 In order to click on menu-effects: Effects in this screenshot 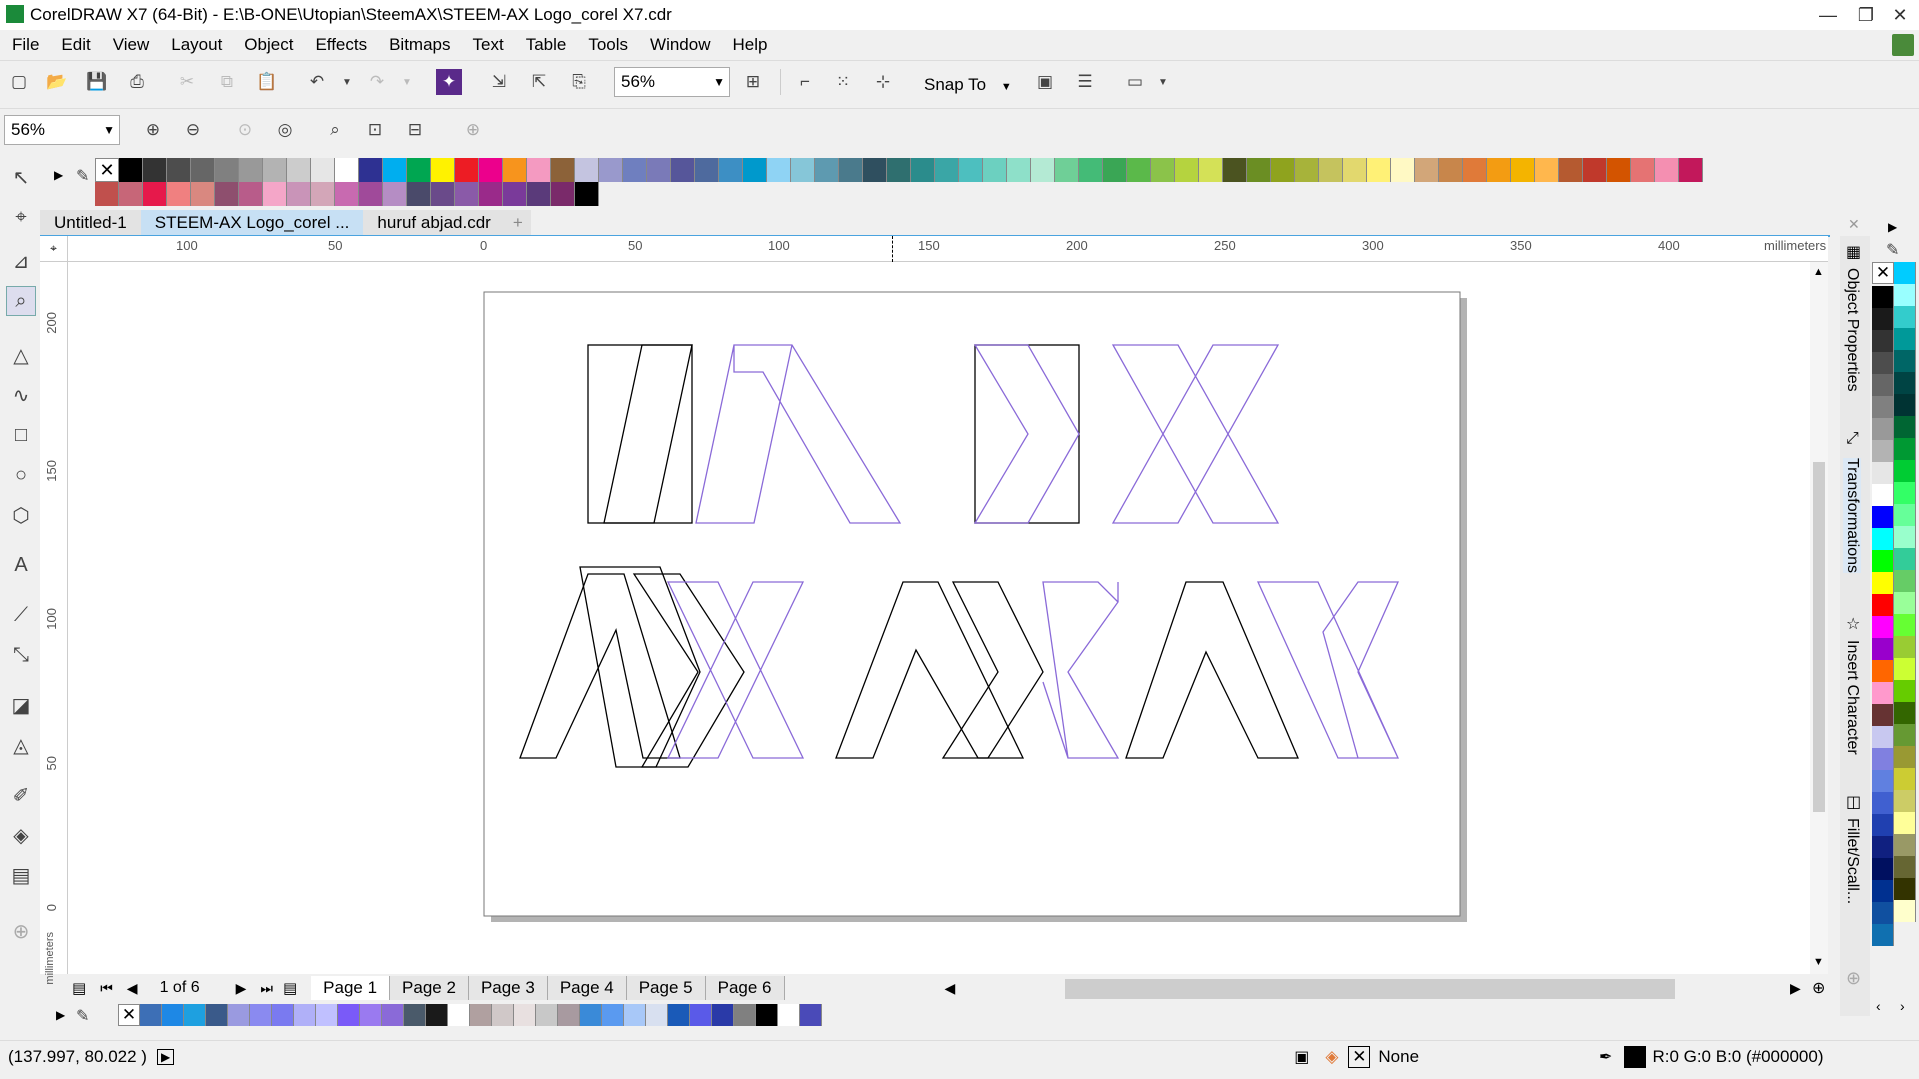, I will do `click(341, 45)`.